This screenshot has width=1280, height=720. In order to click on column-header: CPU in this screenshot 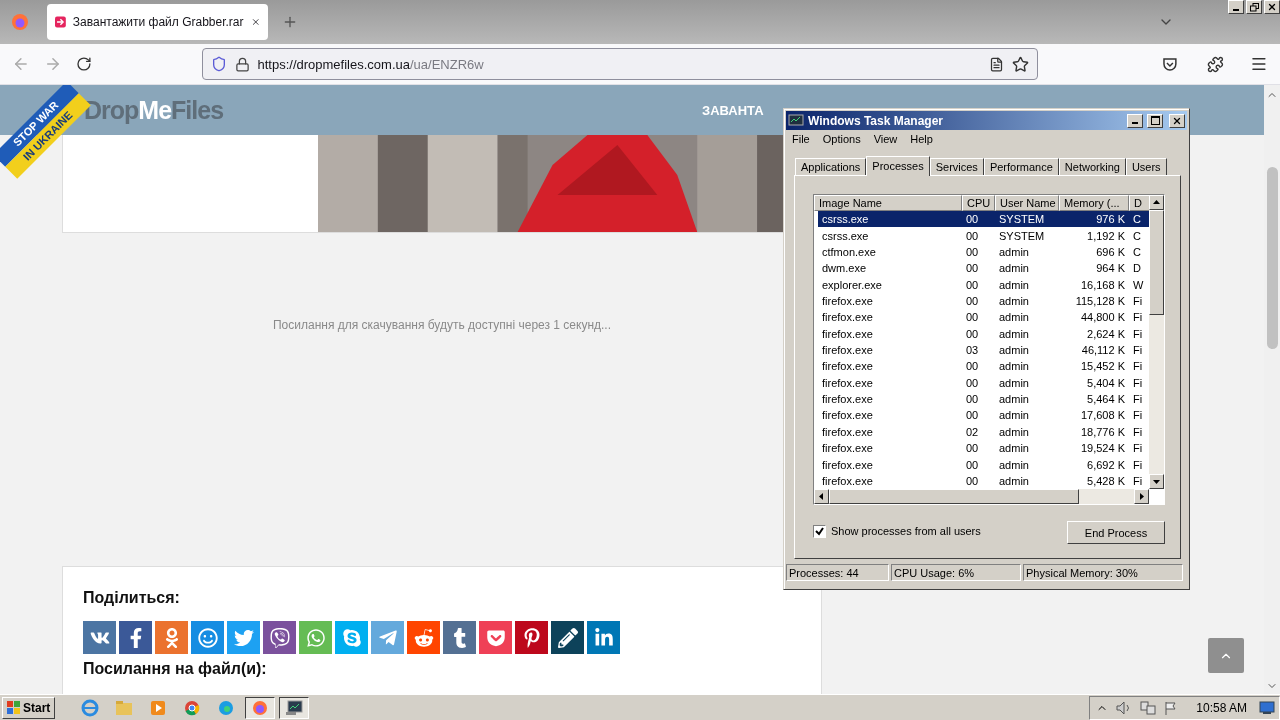, I will do `click(978, 203)`.